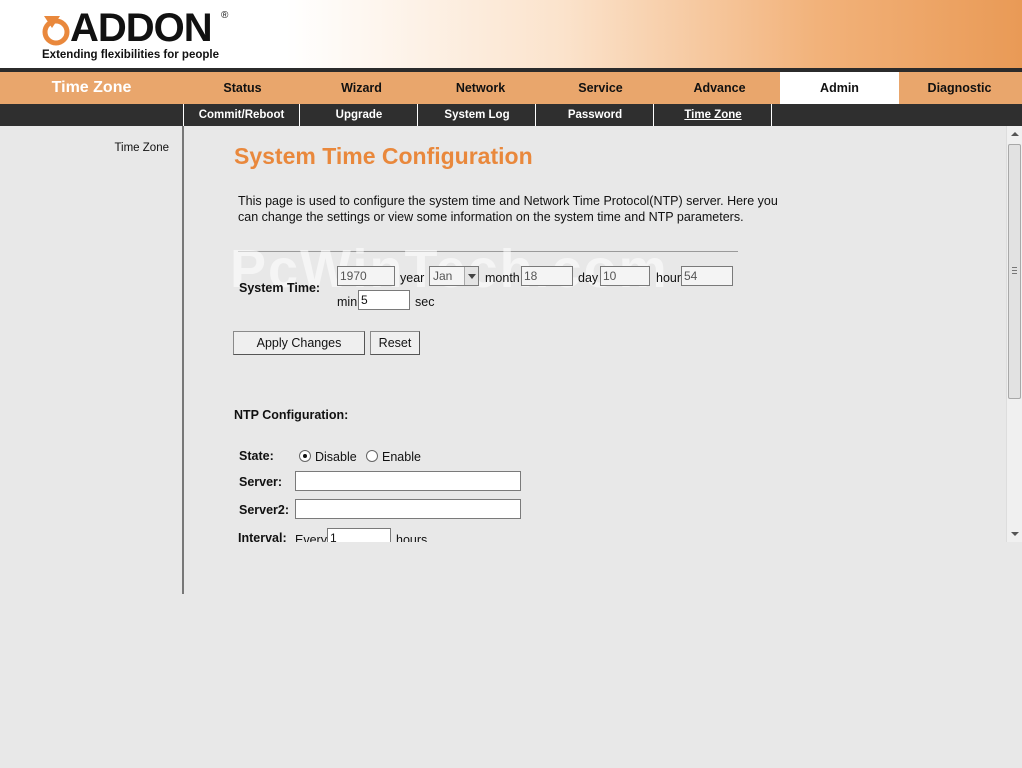 This screenshot has width=1022, height=768. I want to click on left-nav: Time Zone, so click(91, 360).